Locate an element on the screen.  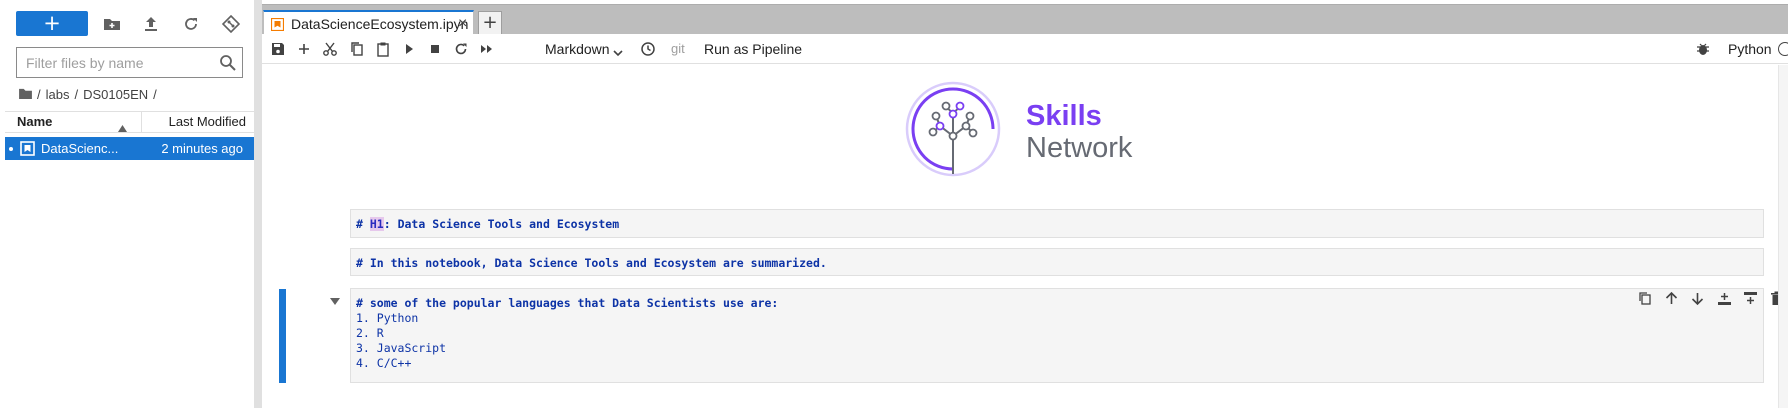
sort-ascending-icon is located at coordinates (122, 125).